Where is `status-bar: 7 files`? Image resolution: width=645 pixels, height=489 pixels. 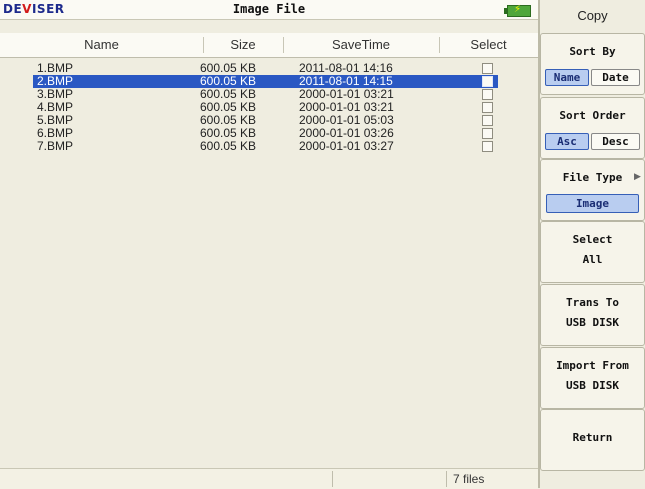 status-bar: 7 files is located at coordinates (269, 478).